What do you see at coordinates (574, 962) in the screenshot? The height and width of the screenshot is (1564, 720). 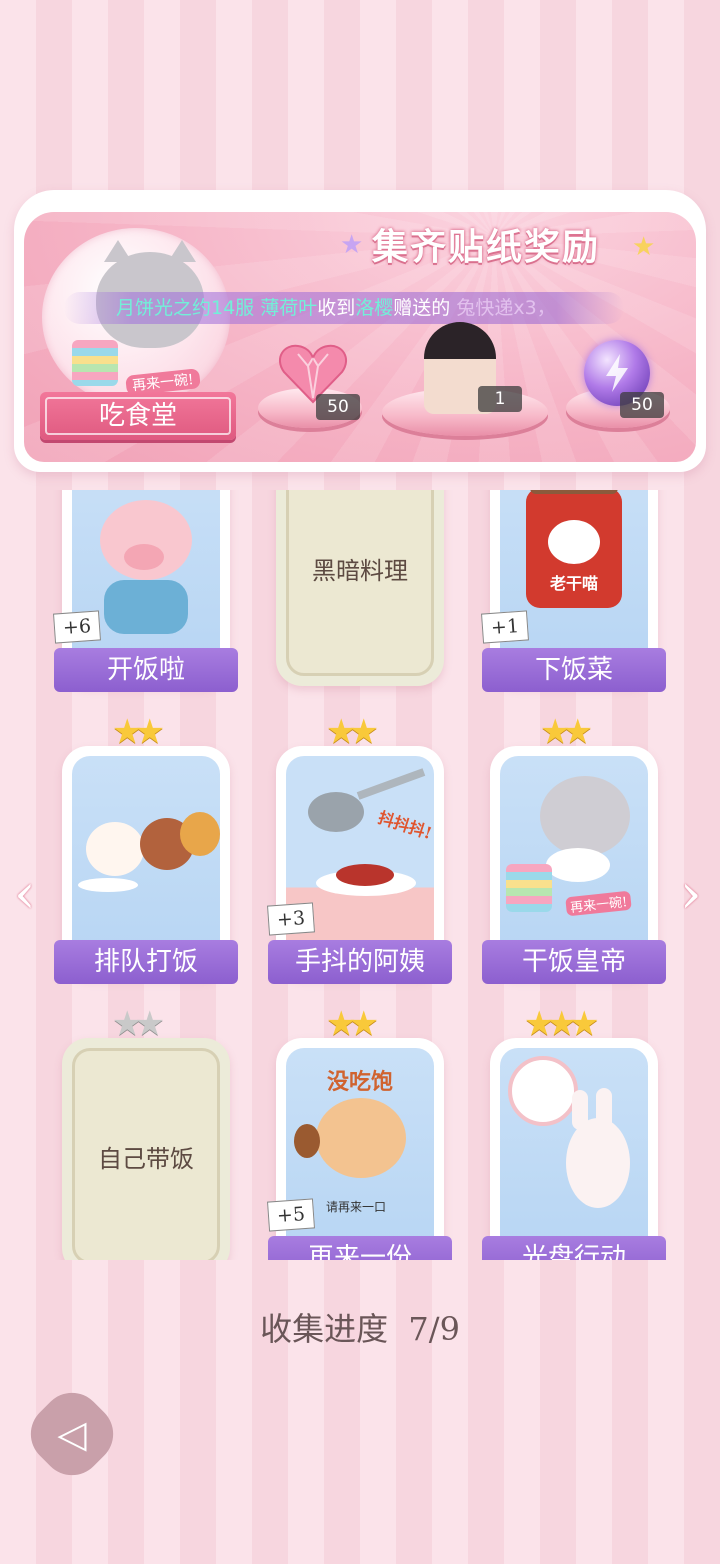 I see `card-label: 干饭皇帝` at bounding box center [574, 962].